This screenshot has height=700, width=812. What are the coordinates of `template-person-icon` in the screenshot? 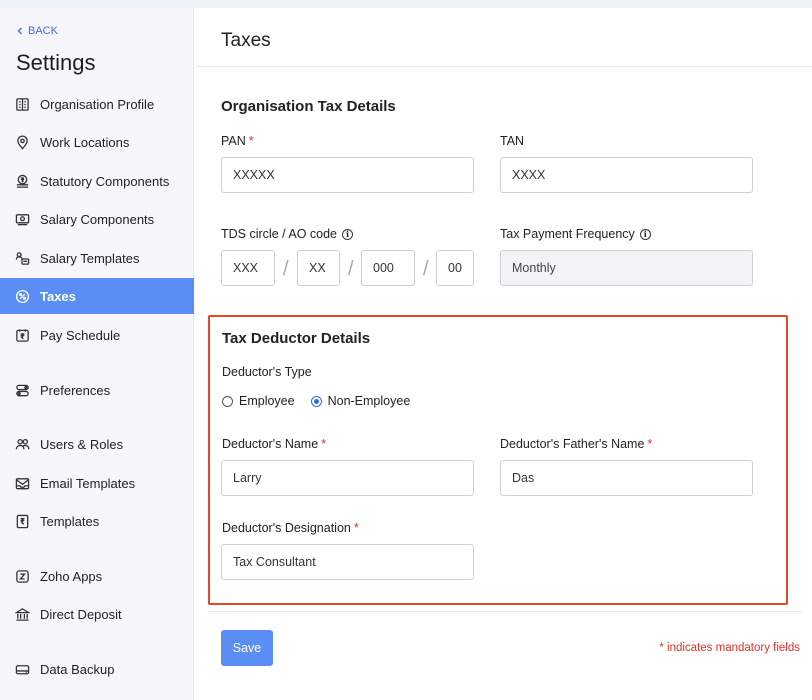 It's located at (22, 258).